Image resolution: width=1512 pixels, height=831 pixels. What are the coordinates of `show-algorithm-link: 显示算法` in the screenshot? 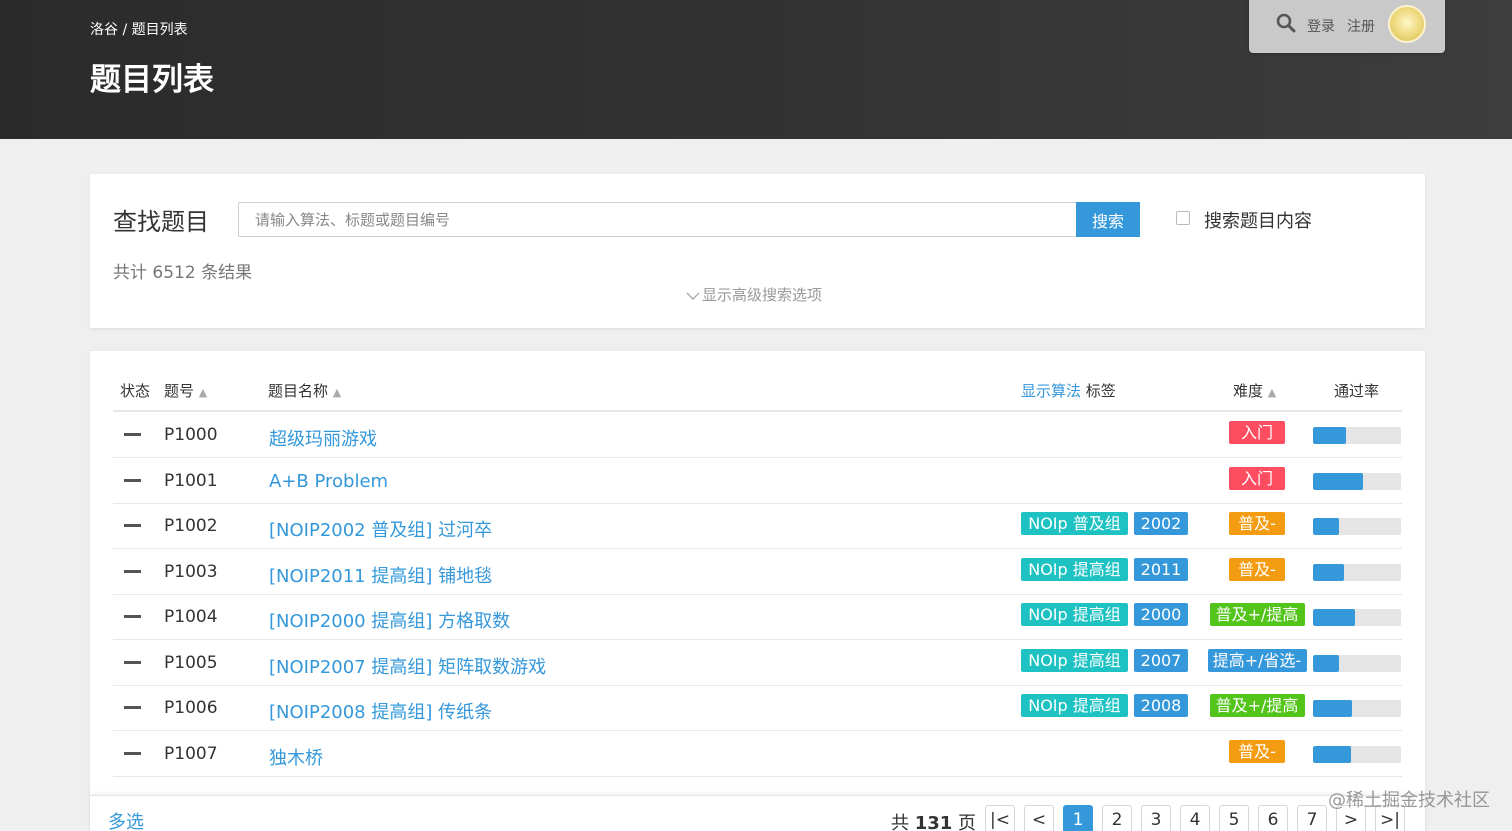 It's located at (1051, 391).